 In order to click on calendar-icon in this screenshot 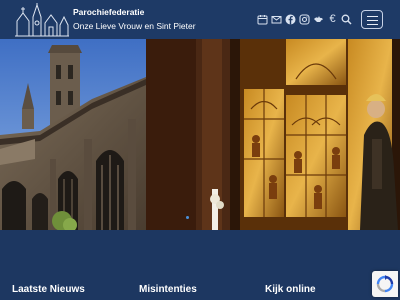, I will do `click(262, 19)`.